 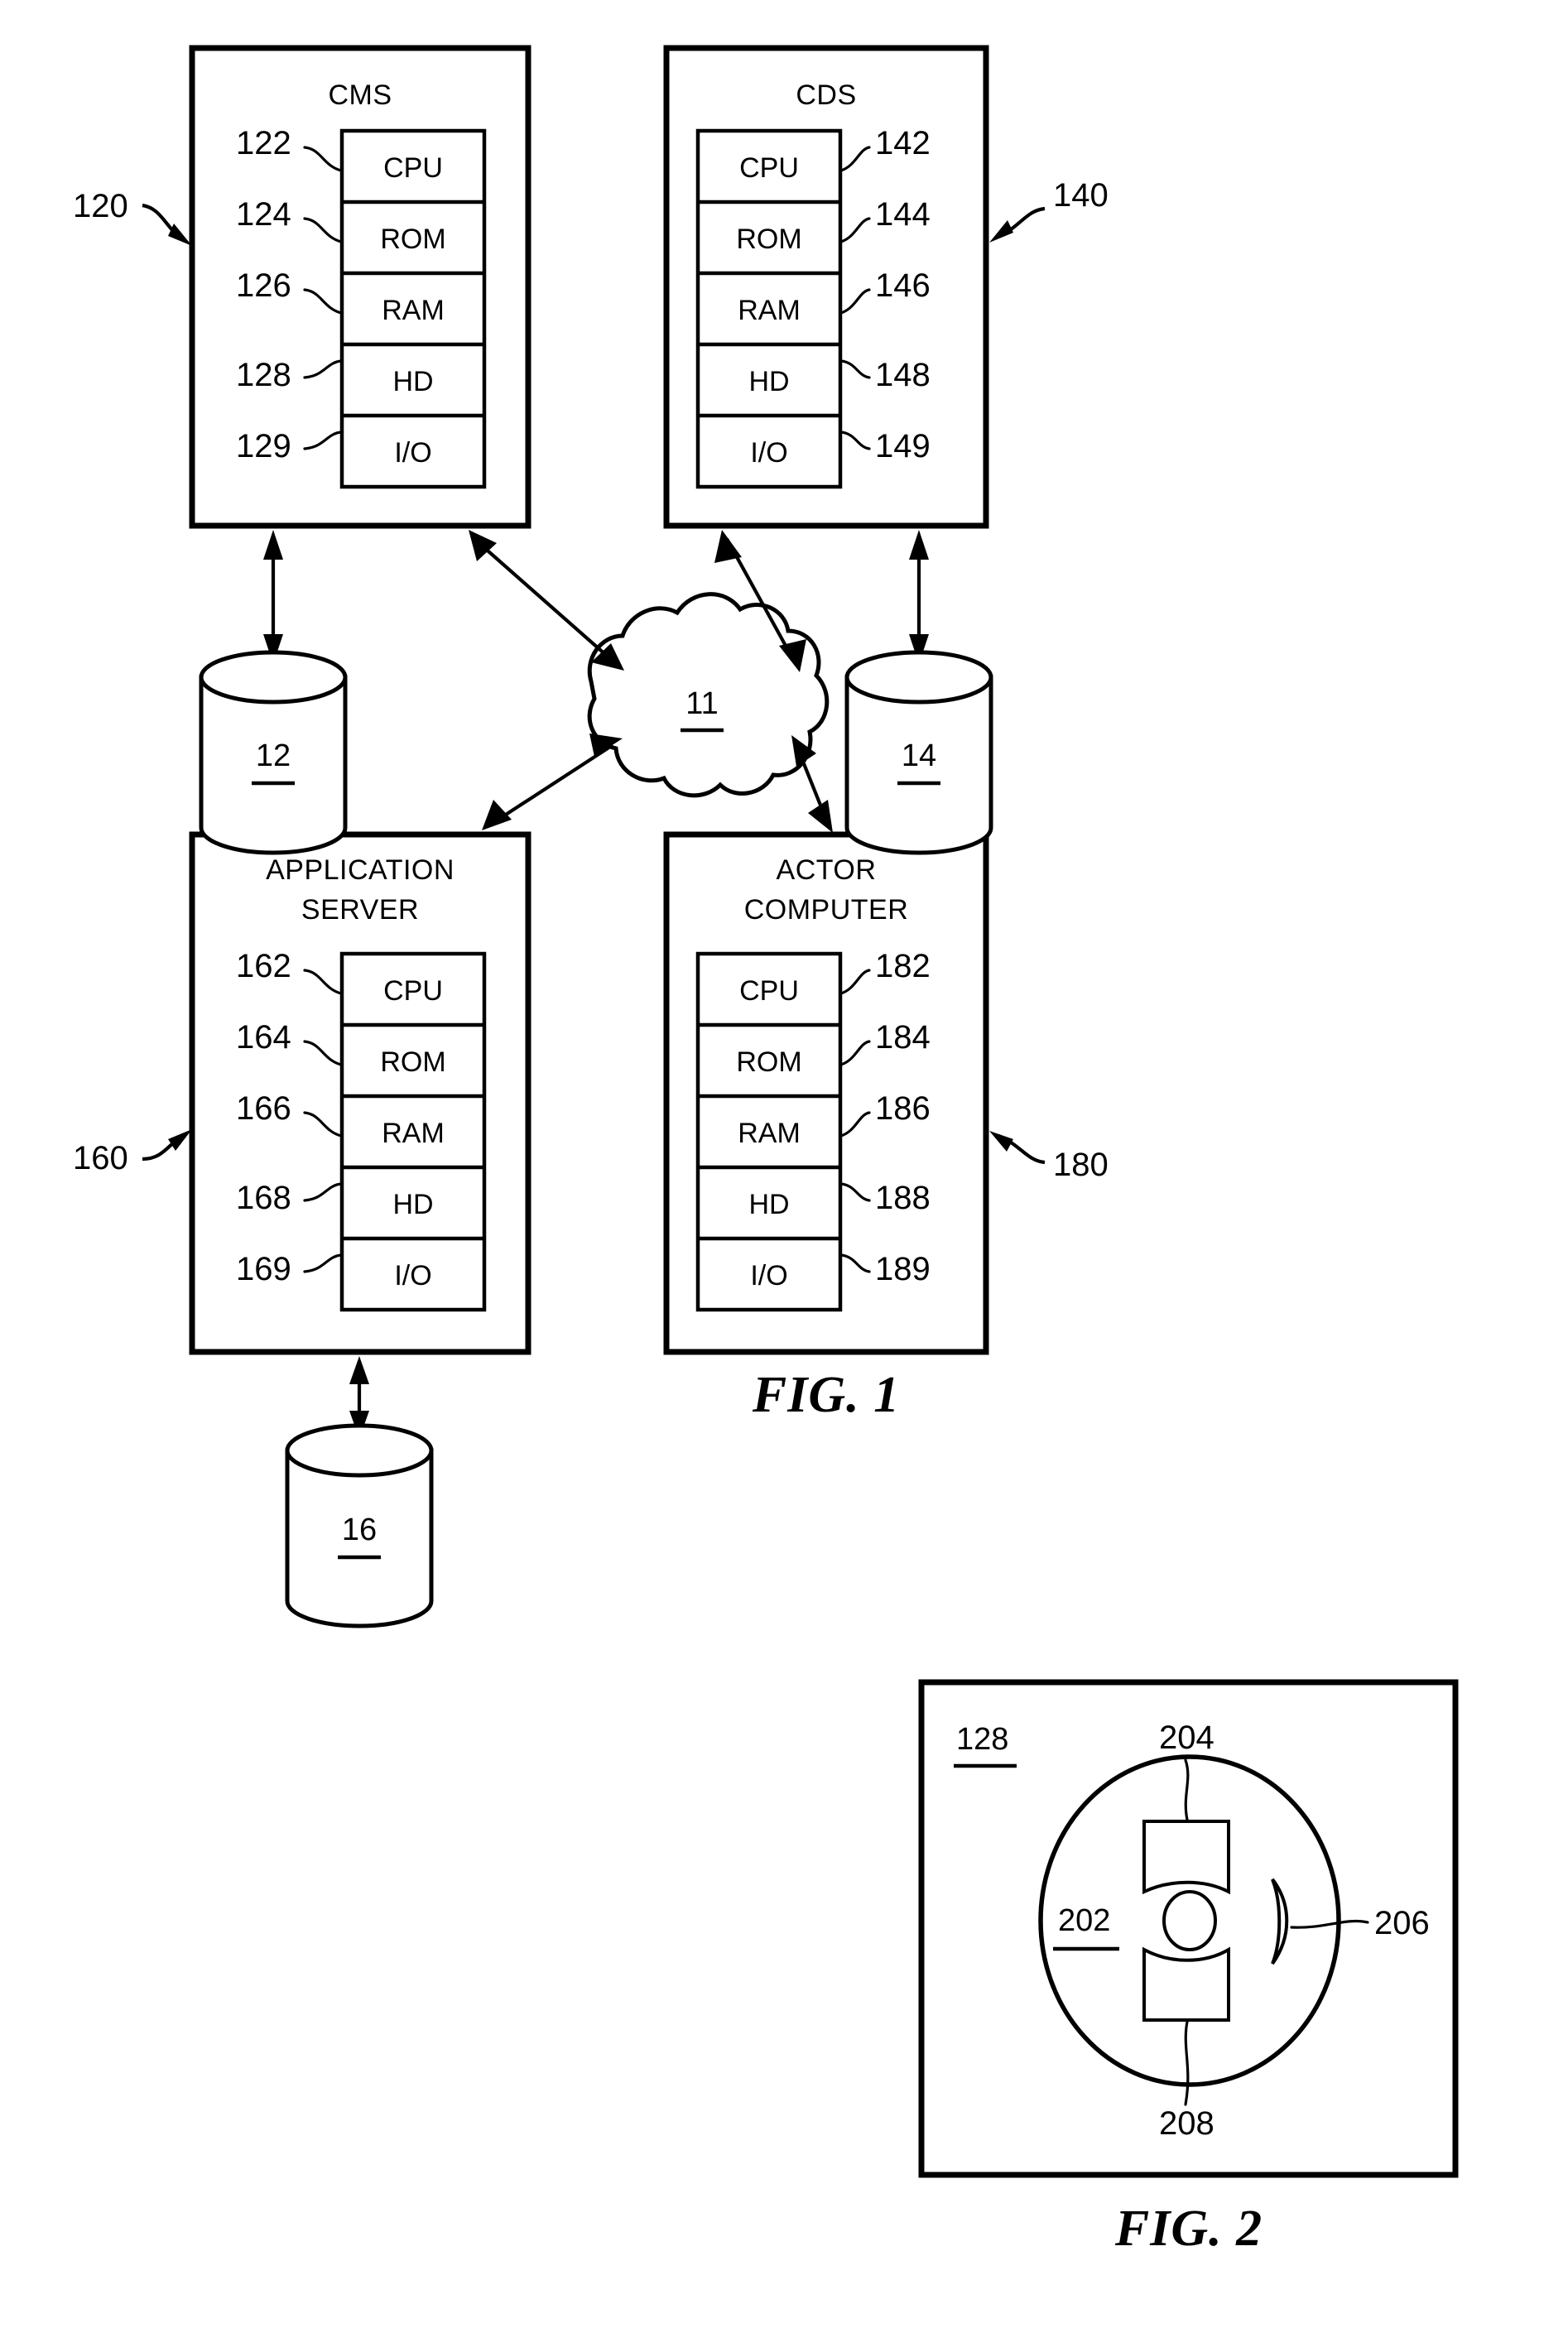 What do you see at coordinates (100, 1158) in the screenshot?
I see `as-ref-160: 160` at bounding box center [100, 1158].